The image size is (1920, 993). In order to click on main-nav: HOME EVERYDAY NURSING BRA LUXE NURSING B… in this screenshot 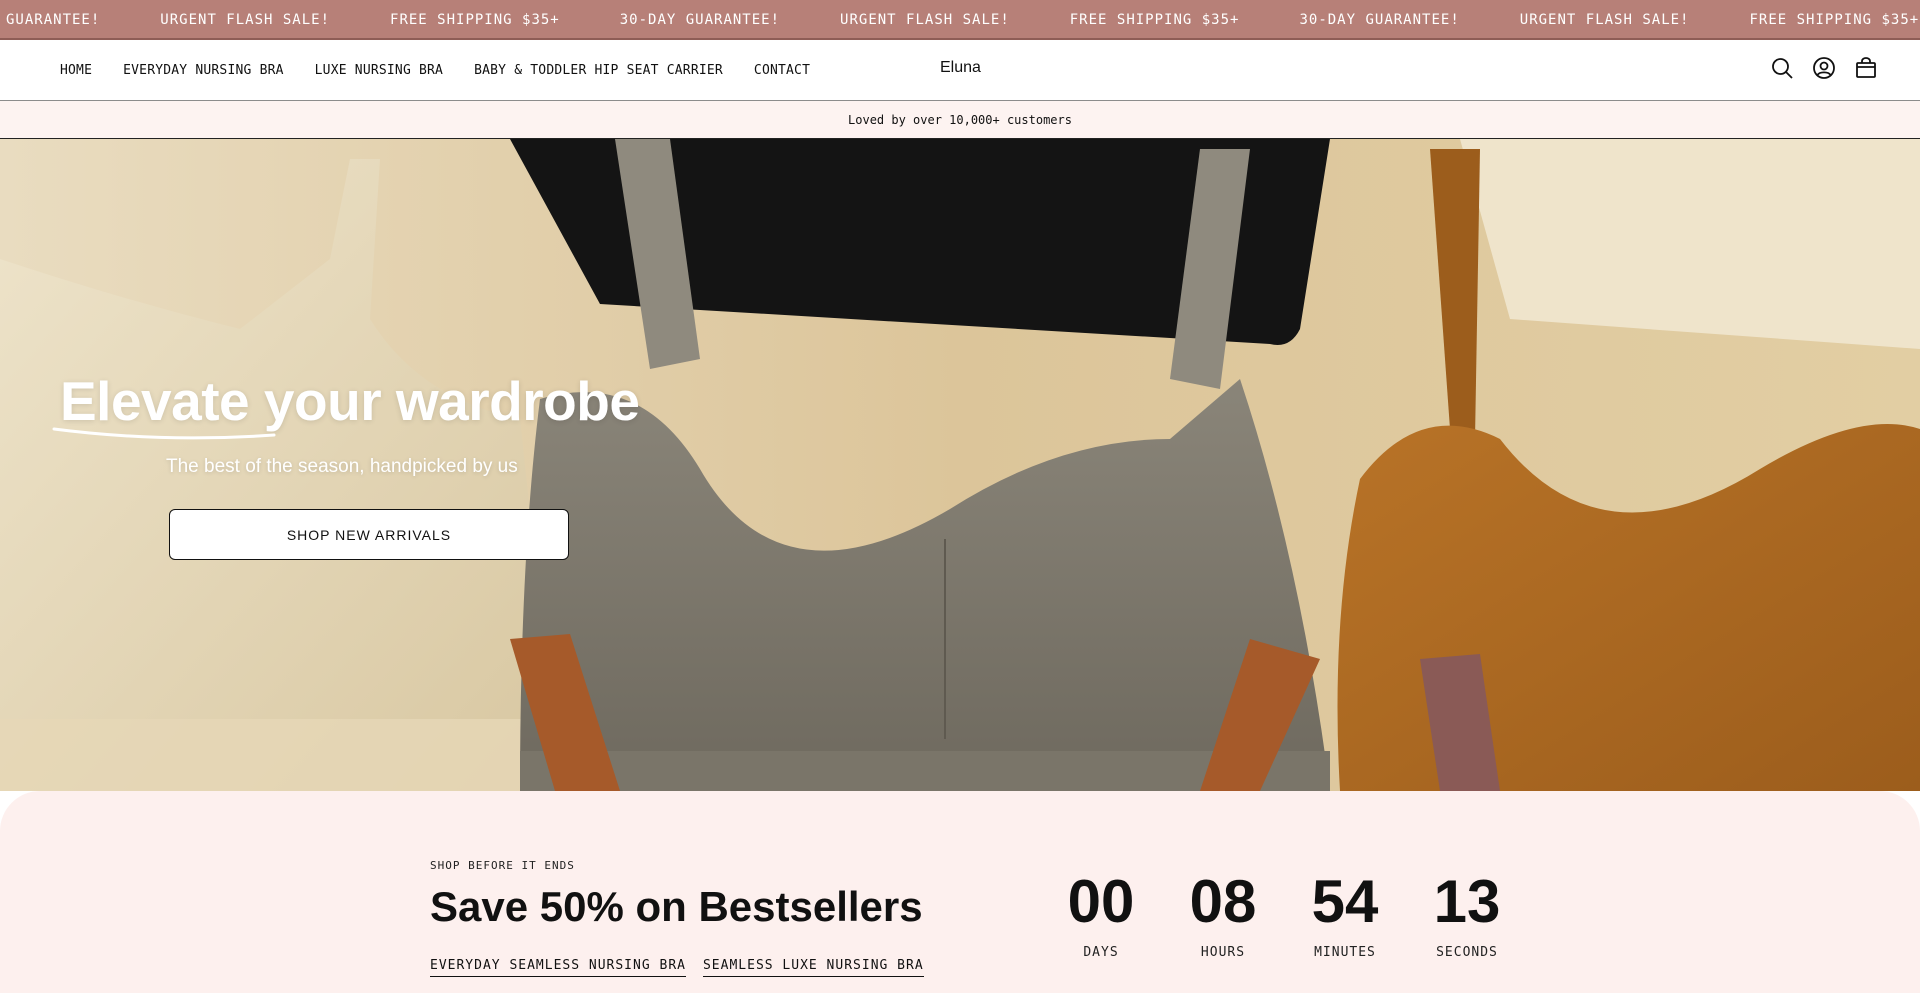, I will do `click(435, 70)`.